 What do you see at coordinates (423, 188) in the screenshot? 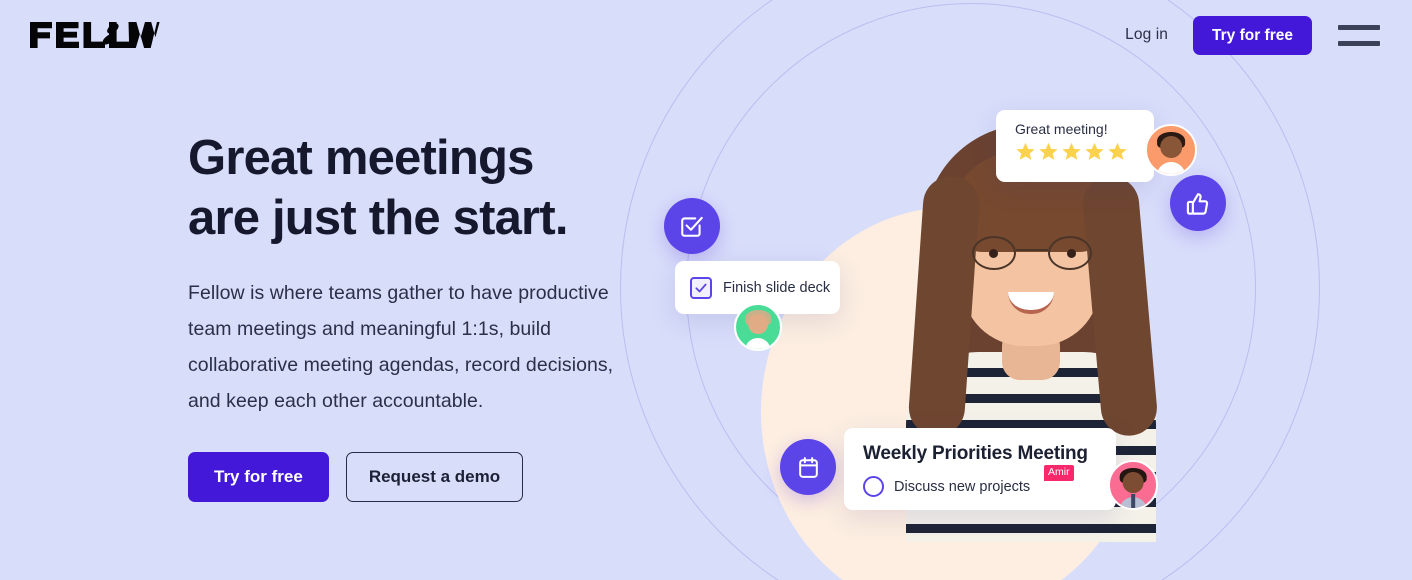
I see `hero-title: Great meetings are just the start.` at bounding box center [423, 188].